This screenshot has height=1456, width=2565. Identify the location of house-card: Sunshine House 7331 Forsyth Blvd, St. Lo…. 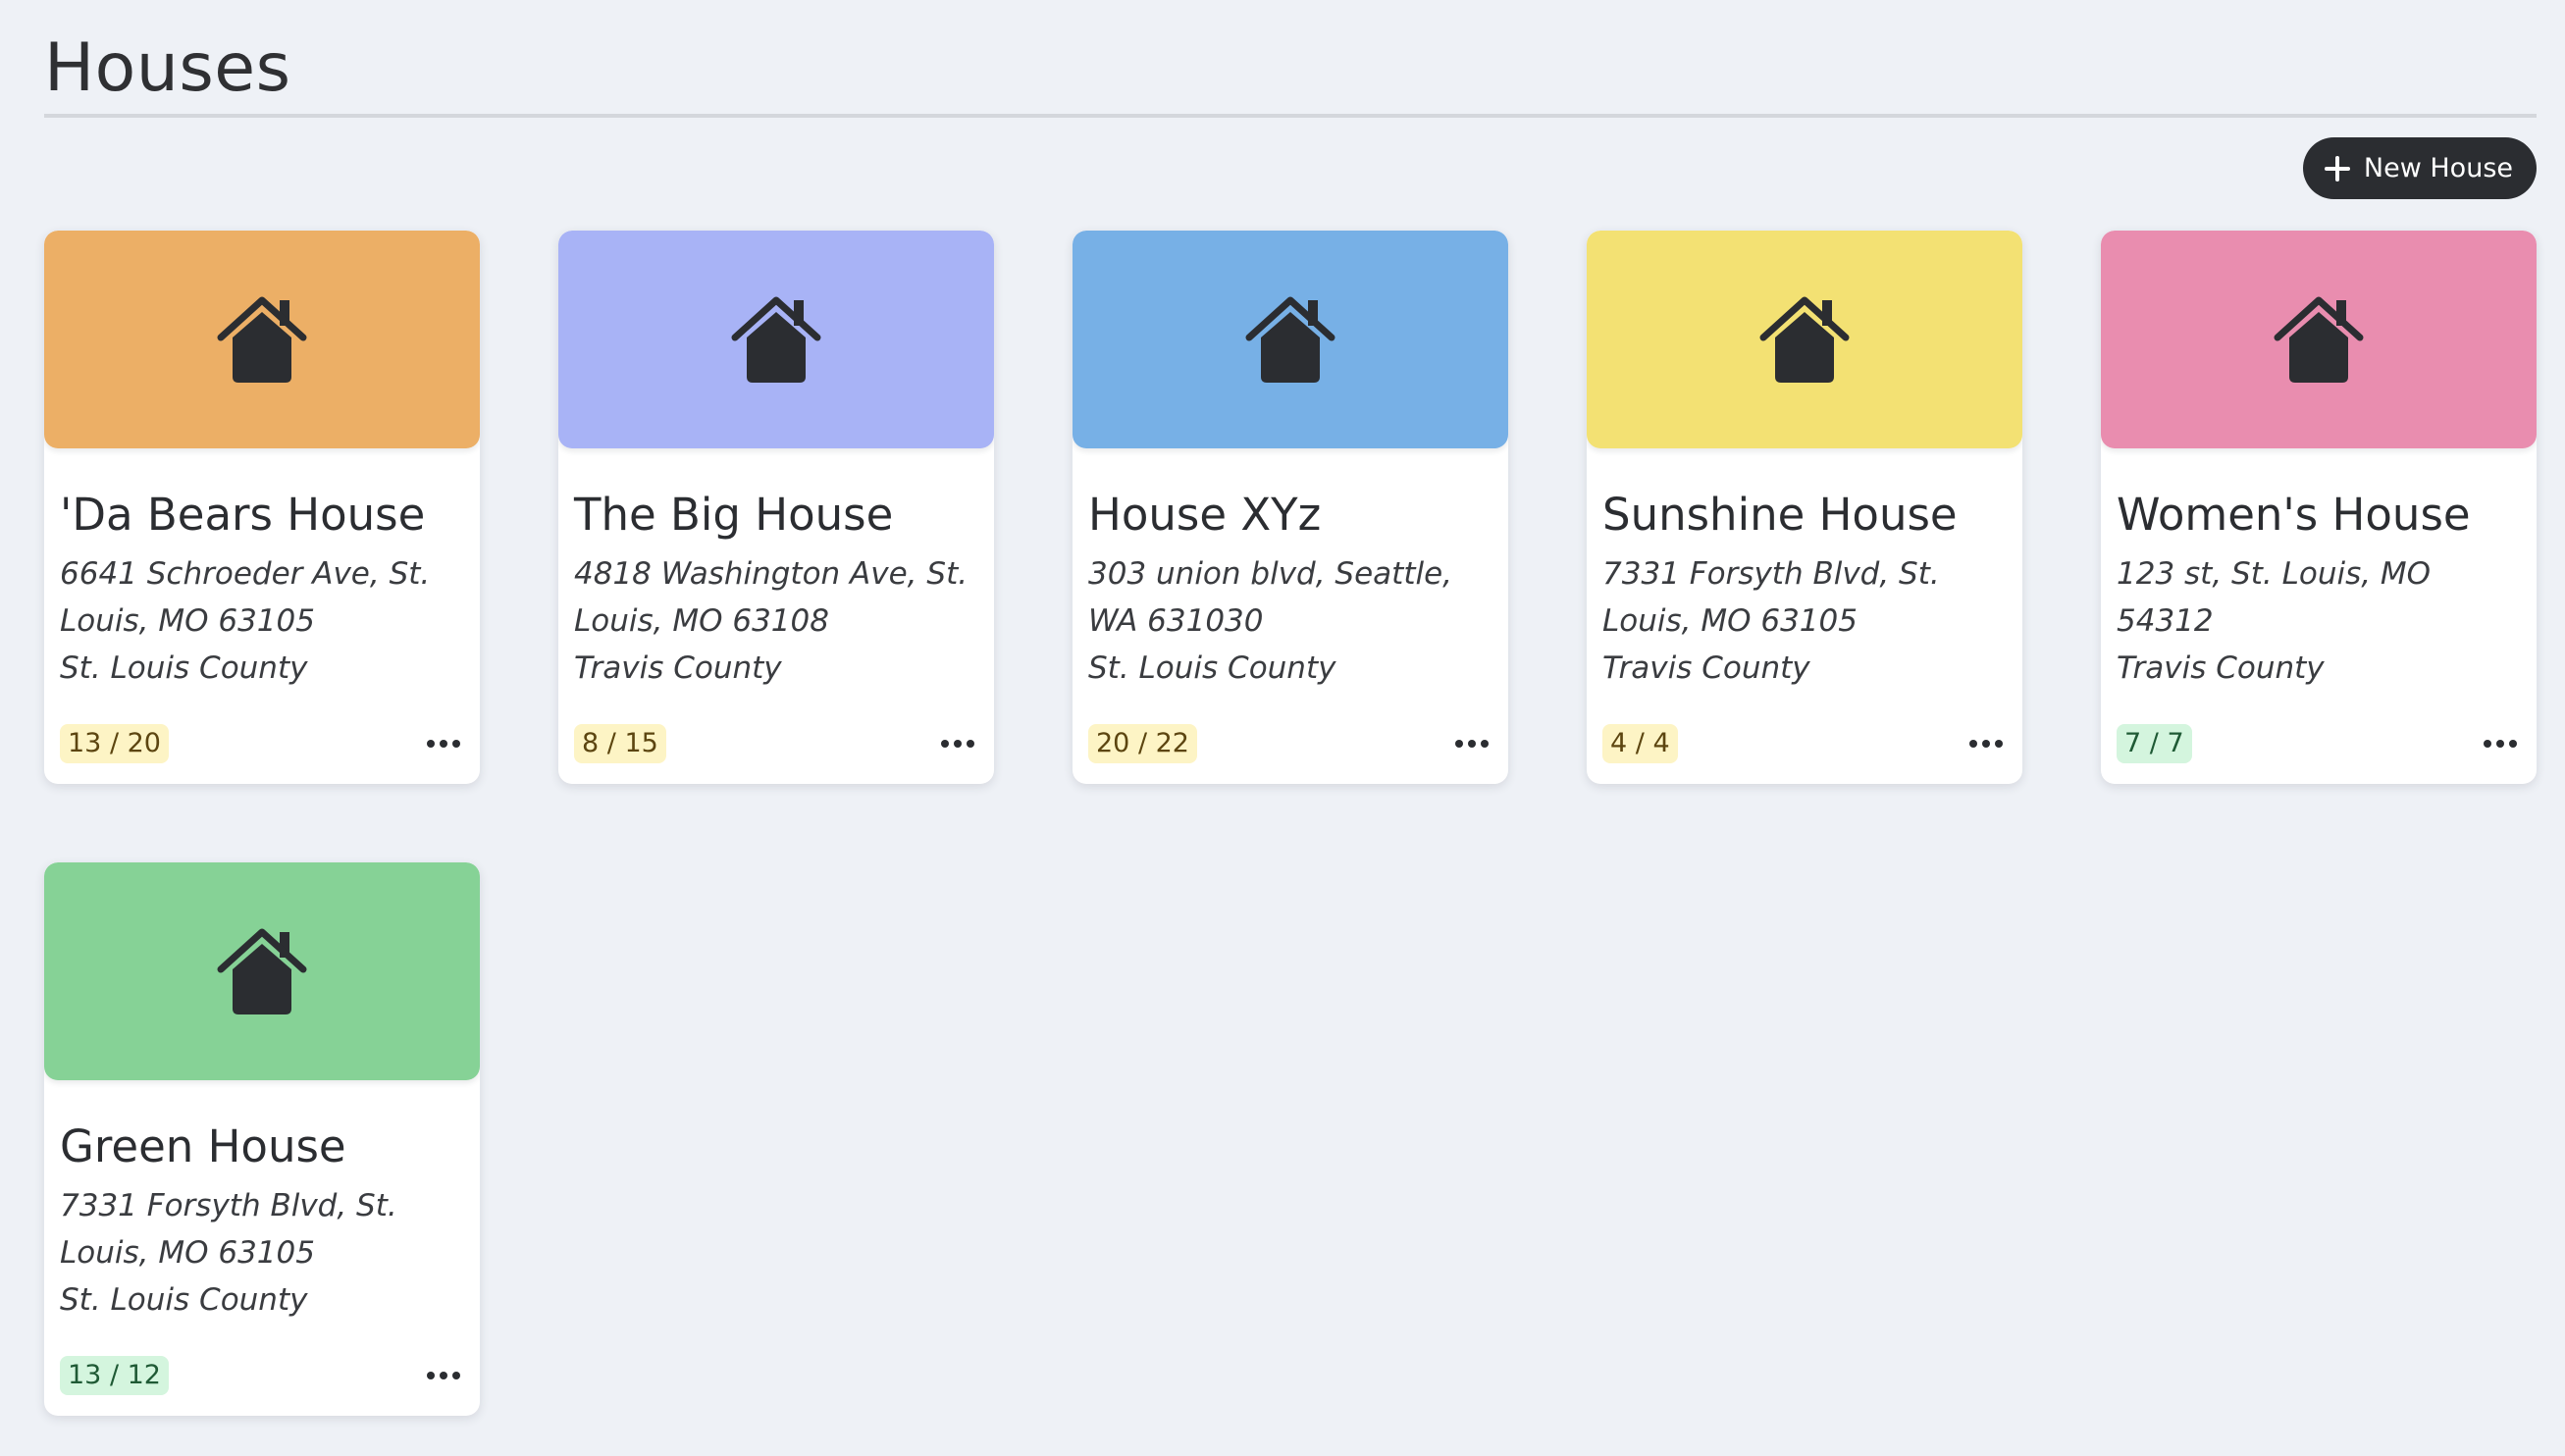
(1804, 507).